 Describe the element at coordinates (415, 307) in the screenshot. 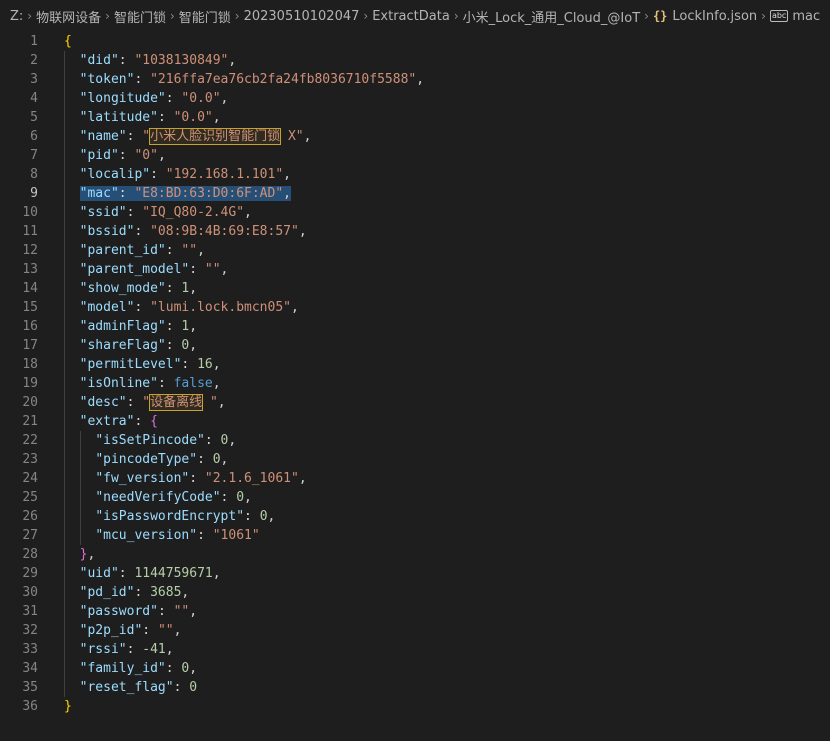

I see `code-line: 15 "model": "lumi.lock.bmcn05",` at that location.